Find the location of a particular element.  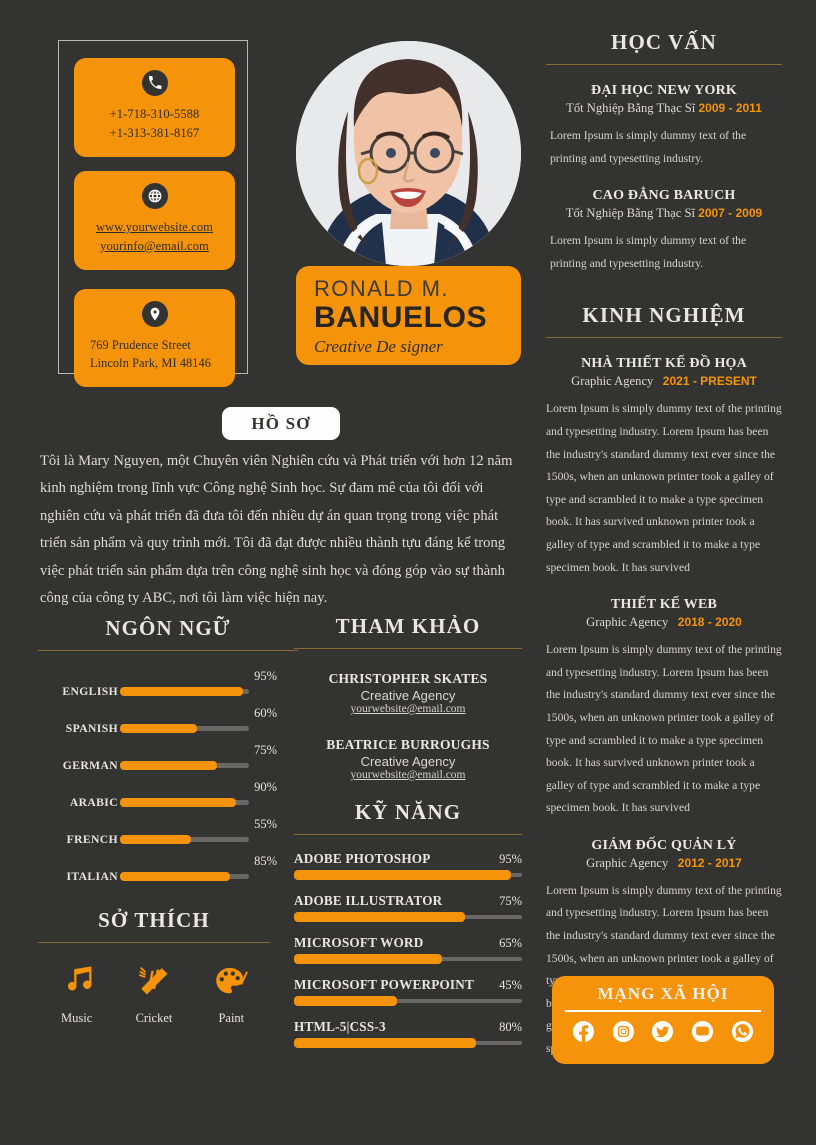

phone-line-1: +1-718-310-5588 is located at coordinates (154, 114).